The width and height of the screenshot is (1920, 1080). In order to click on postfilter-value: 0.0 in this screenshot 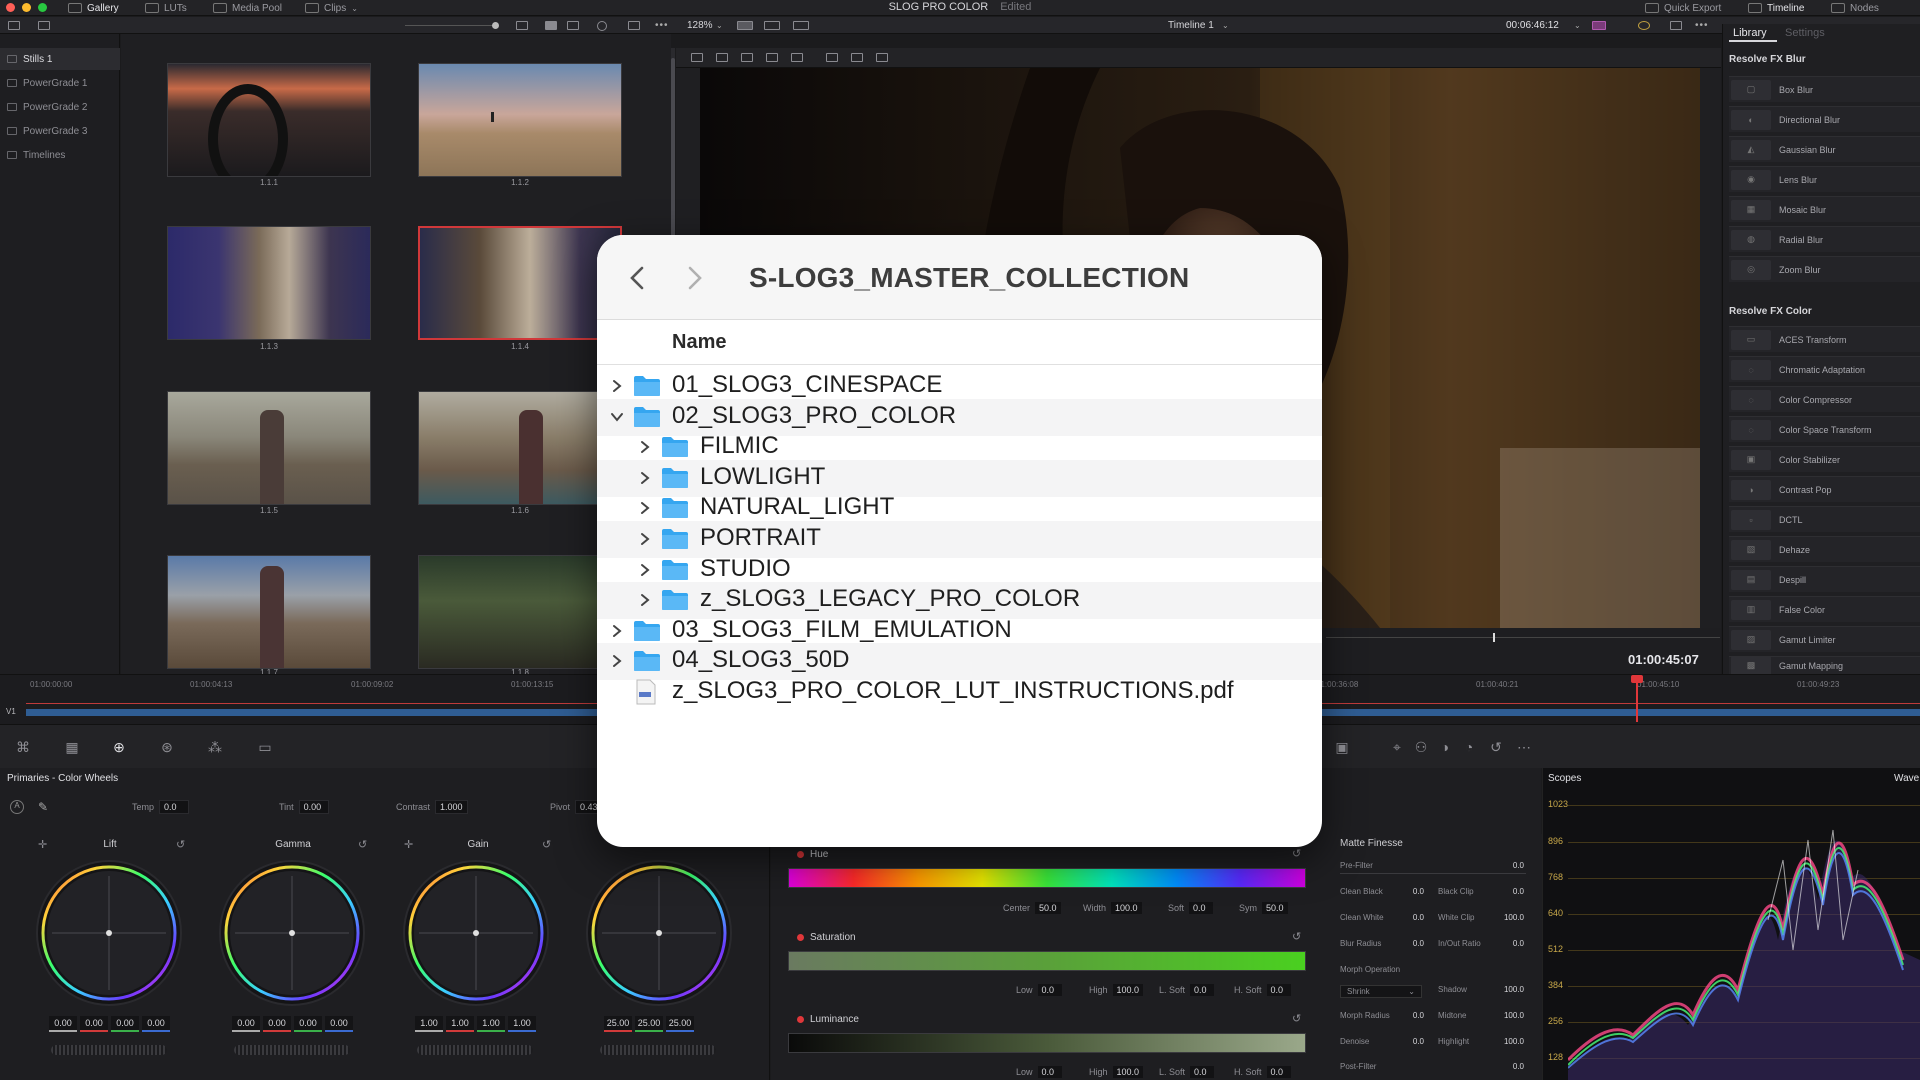, I will do `click(1512, 1066)`.